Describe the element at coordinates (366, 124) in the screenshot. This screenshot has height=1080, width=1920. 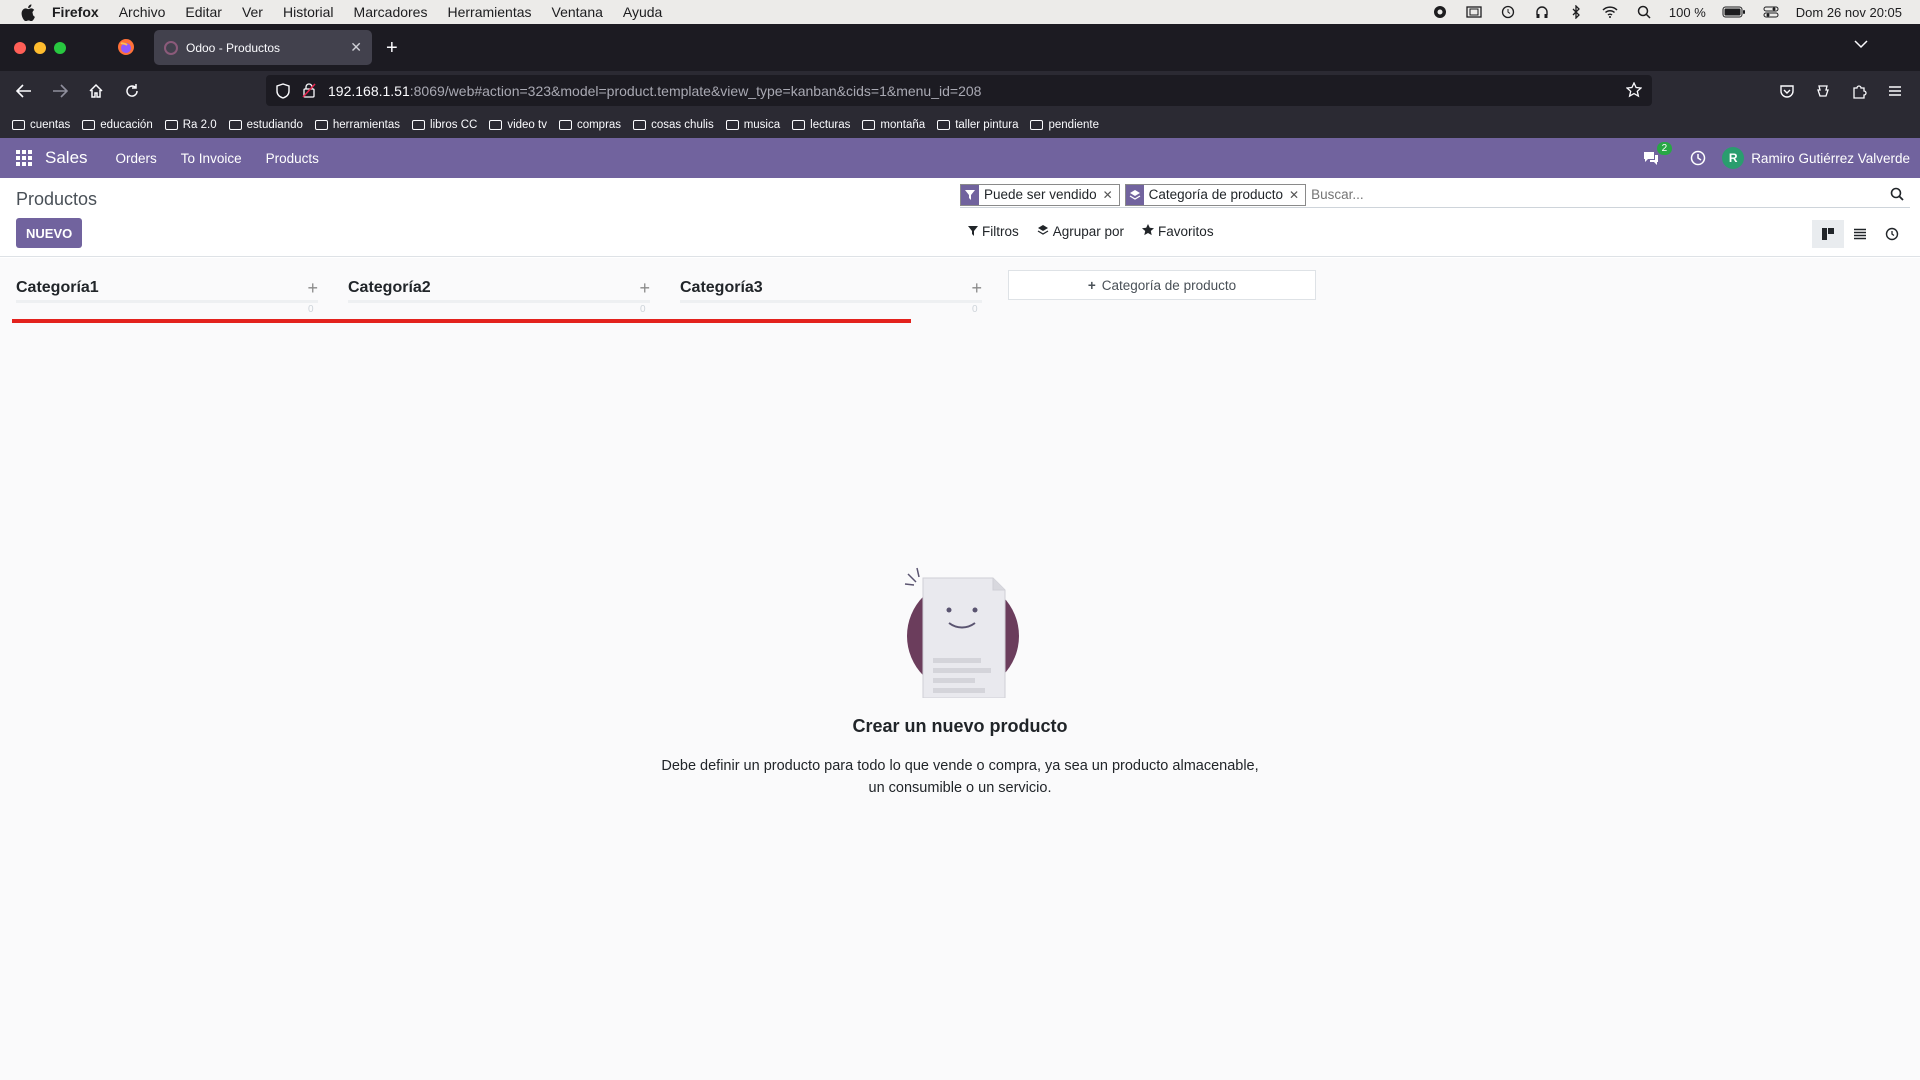
I see `bookmark-label: herramientas` at that location.